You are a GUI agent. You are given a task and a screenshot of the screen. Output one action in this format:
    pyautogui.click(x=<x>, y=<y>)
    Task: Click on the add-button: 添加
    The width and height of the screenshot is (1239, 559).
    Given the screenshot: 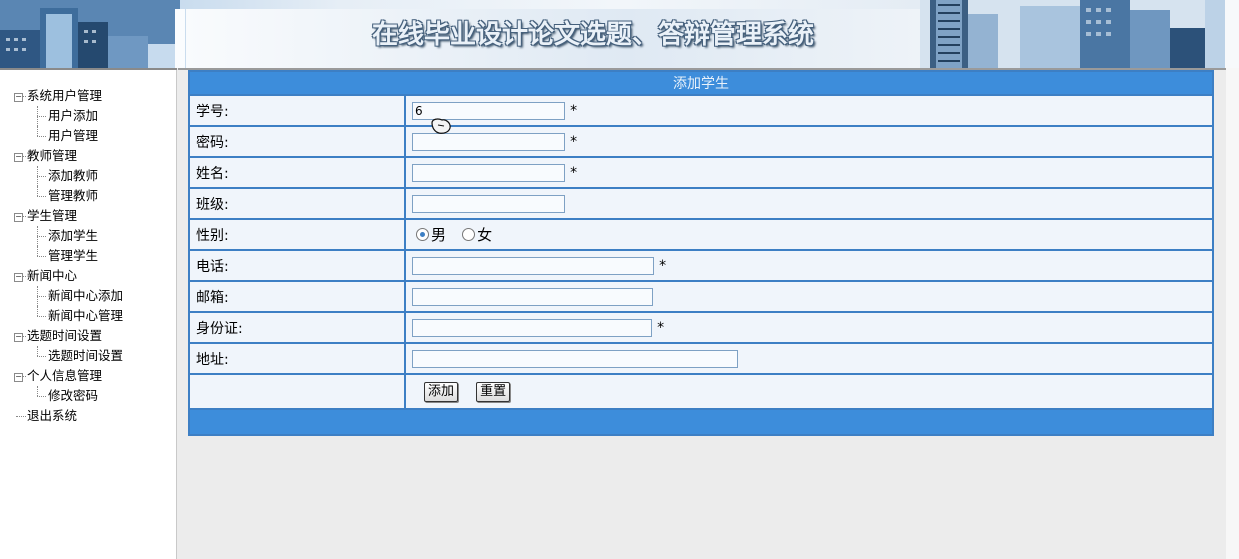 What is the action you would take?
    pyautogui.click(x=441, y=391)
    